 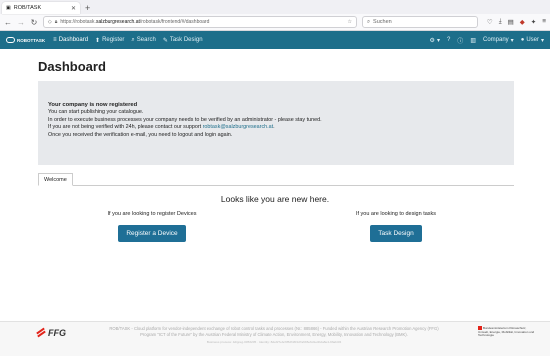 I want to click on nav-dashboard: ≡ Dashboard, so click(x=70, y=40).